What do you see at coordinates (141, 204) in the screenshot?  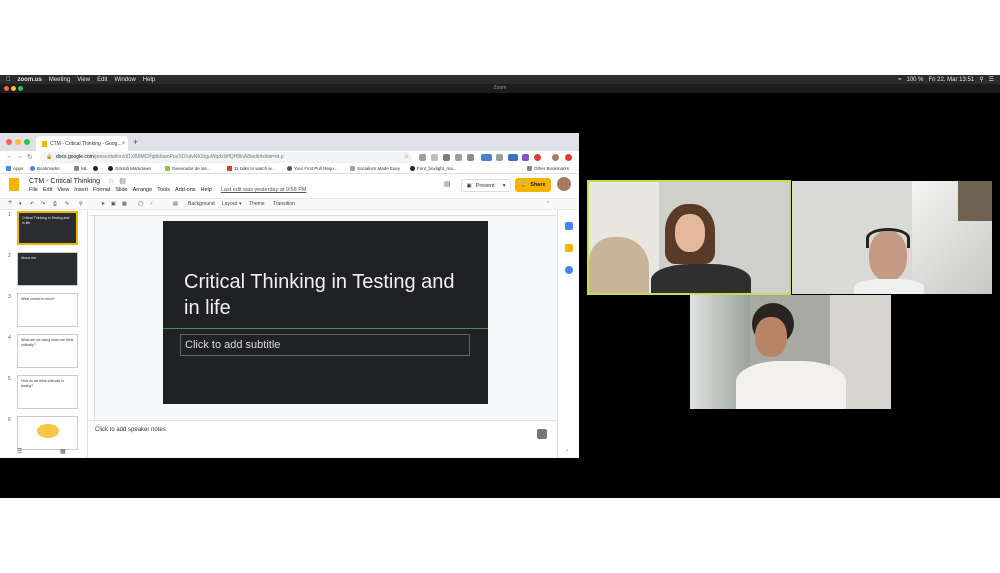 I see `shape-icon: ◯` at bounding box center [141, 204].